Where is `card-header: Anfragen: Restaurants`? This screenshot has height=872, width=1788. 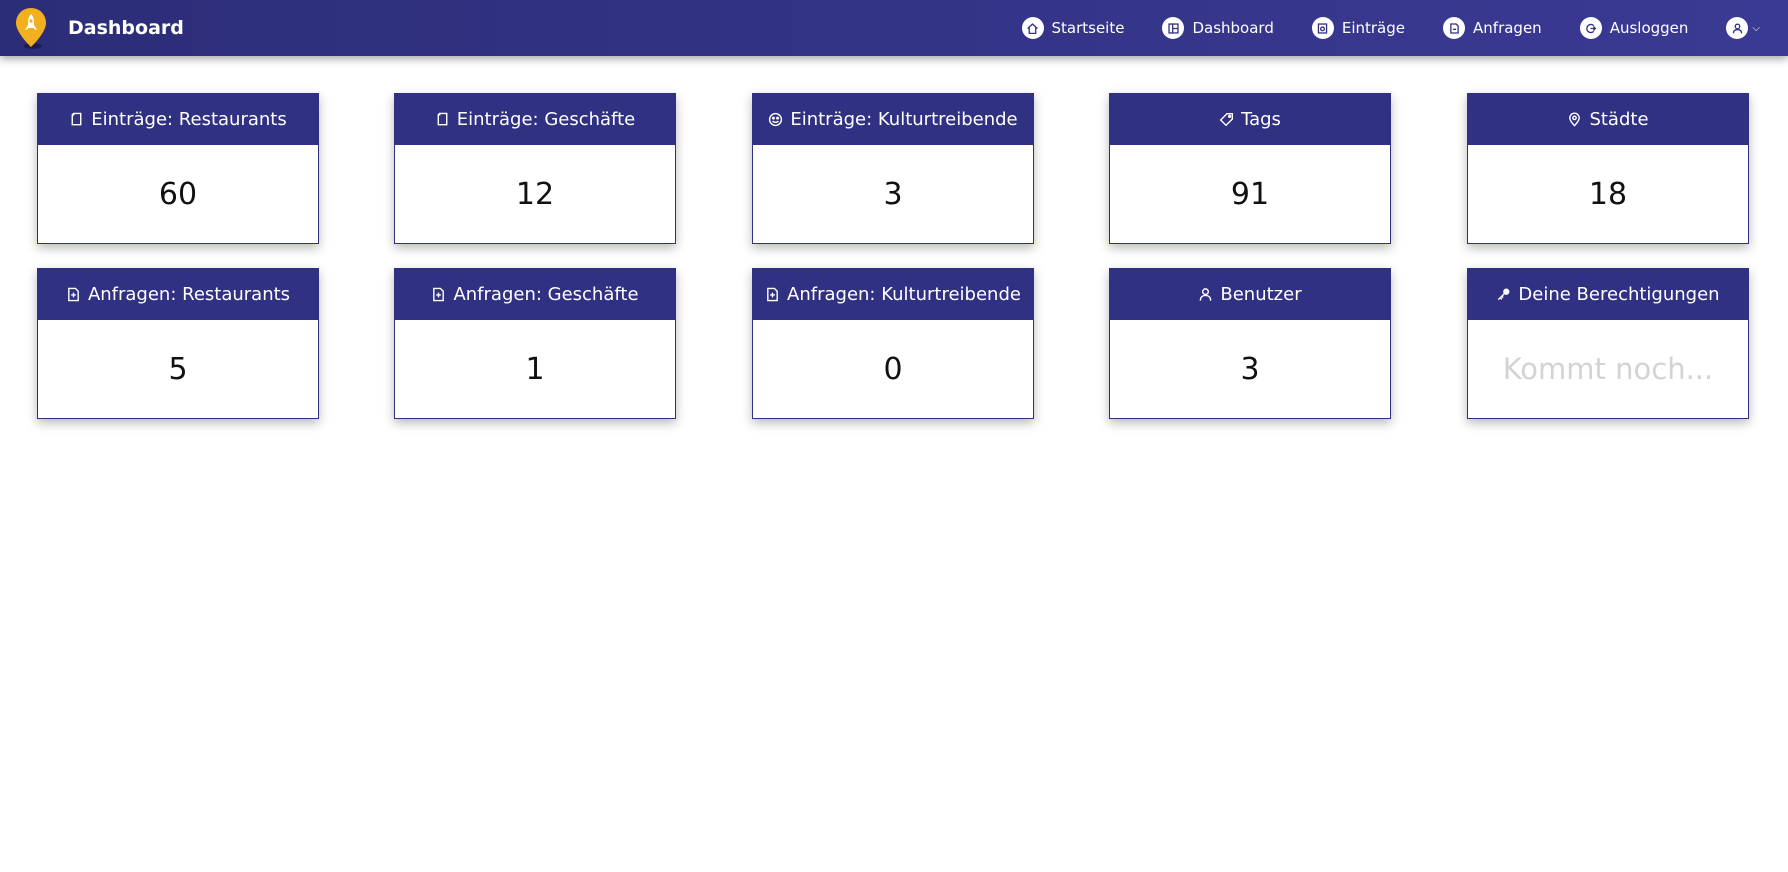
card-header: Anfragen: Restaurants is located at coordinates (178, 294).